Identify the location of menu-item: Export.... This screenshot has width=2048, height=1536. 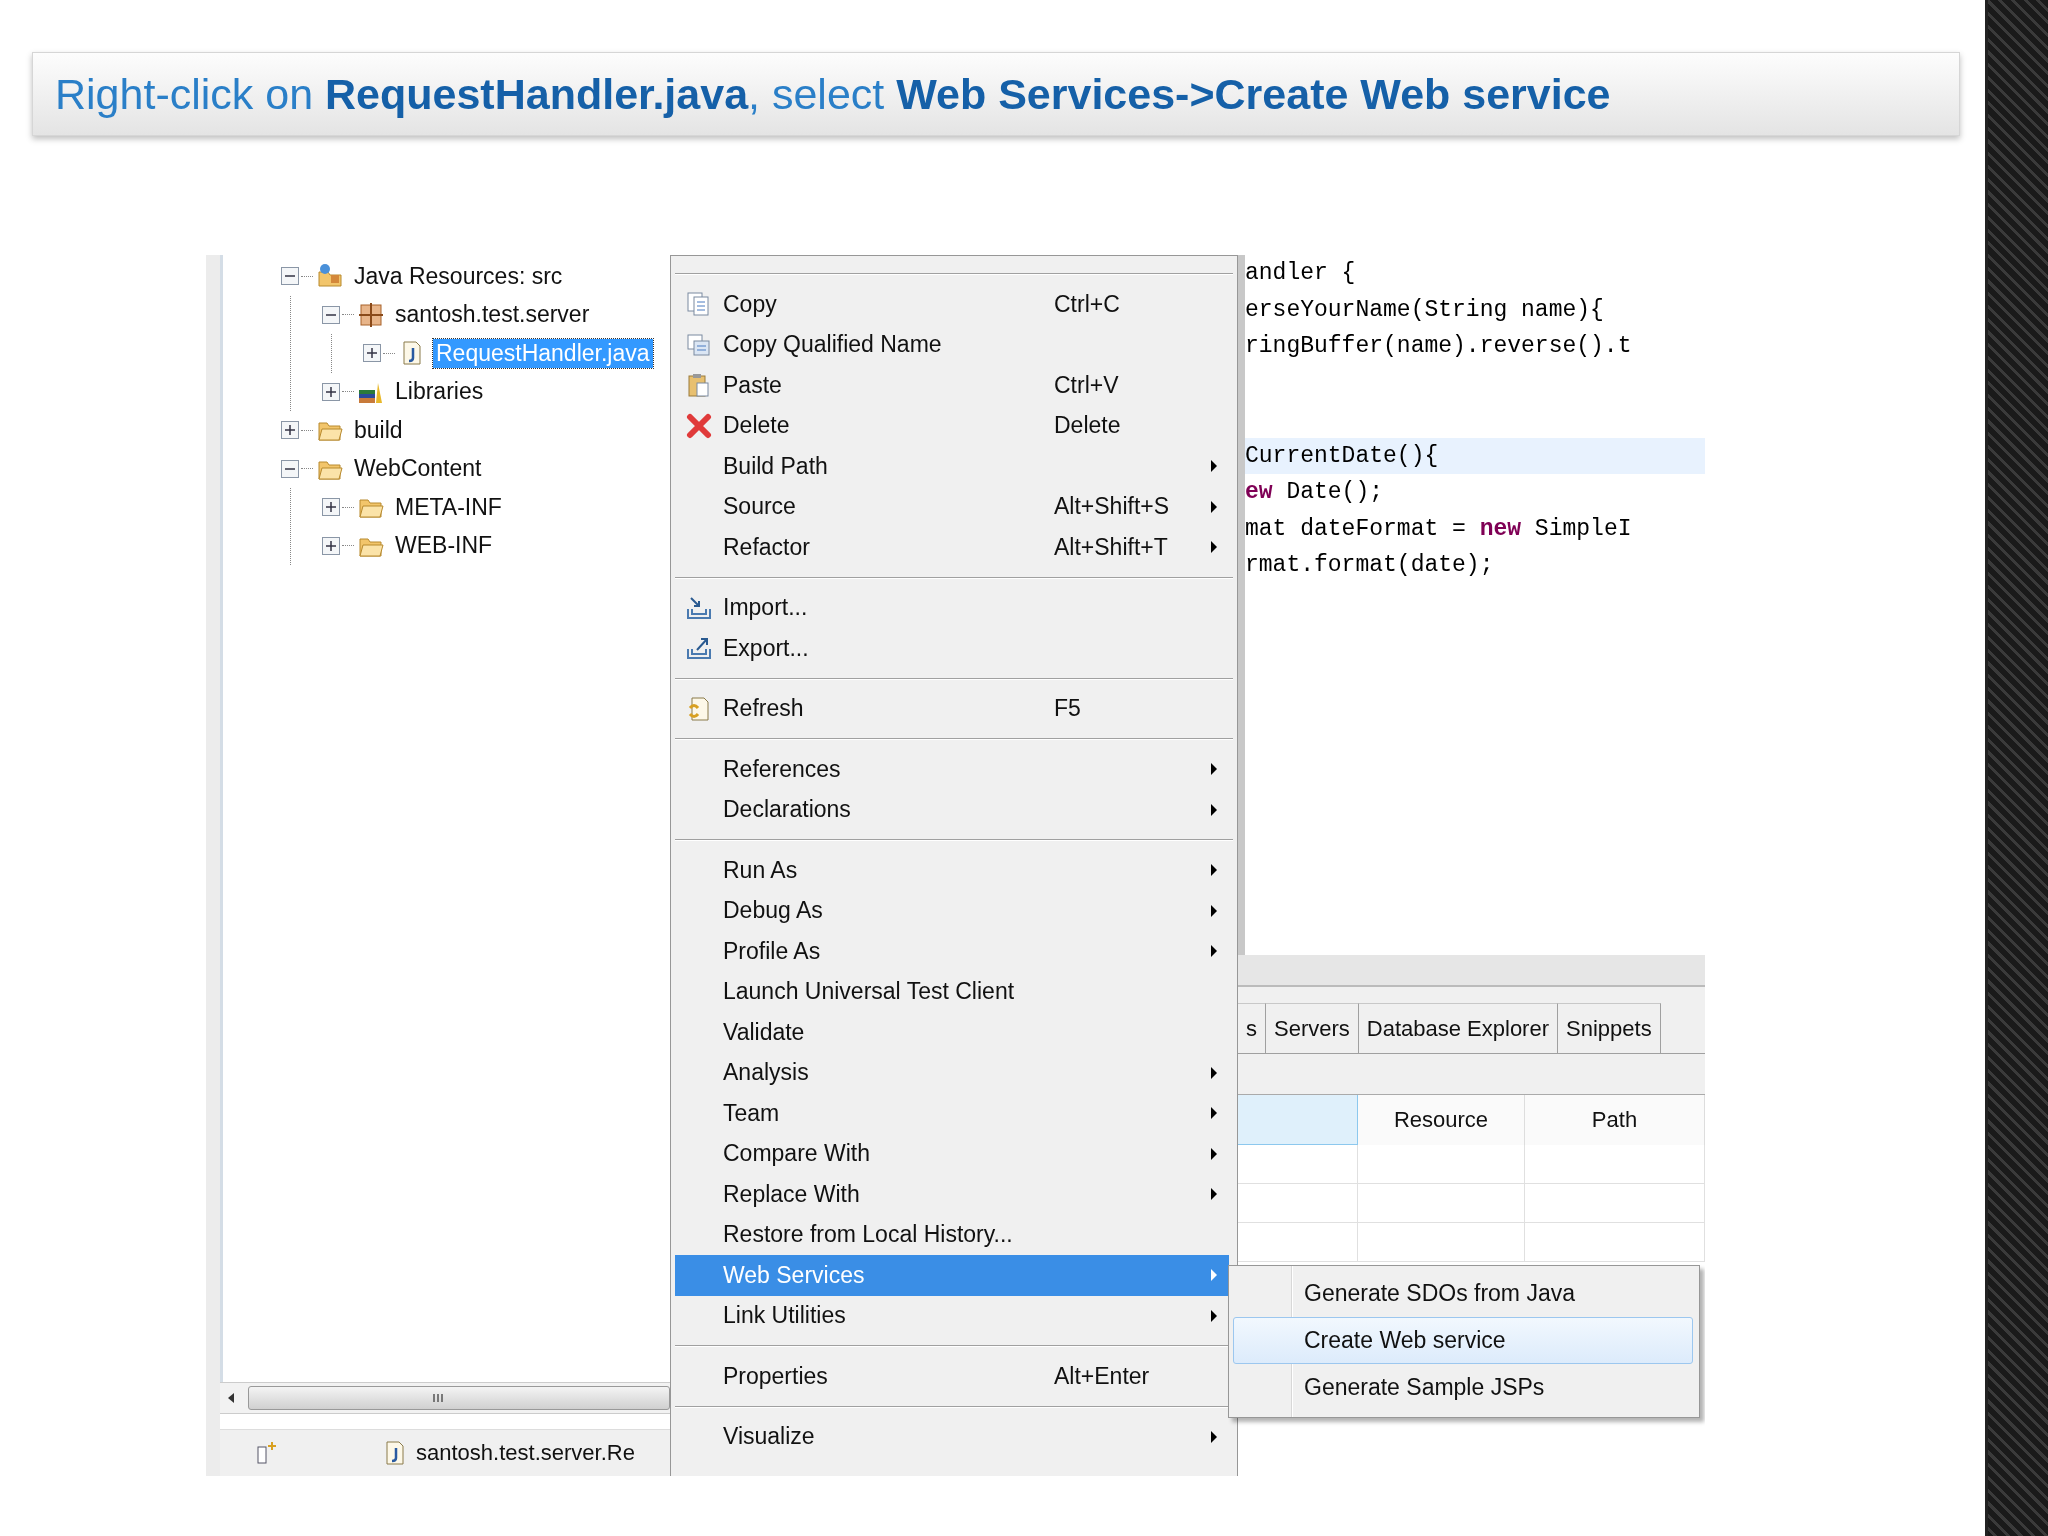
(952, 648).